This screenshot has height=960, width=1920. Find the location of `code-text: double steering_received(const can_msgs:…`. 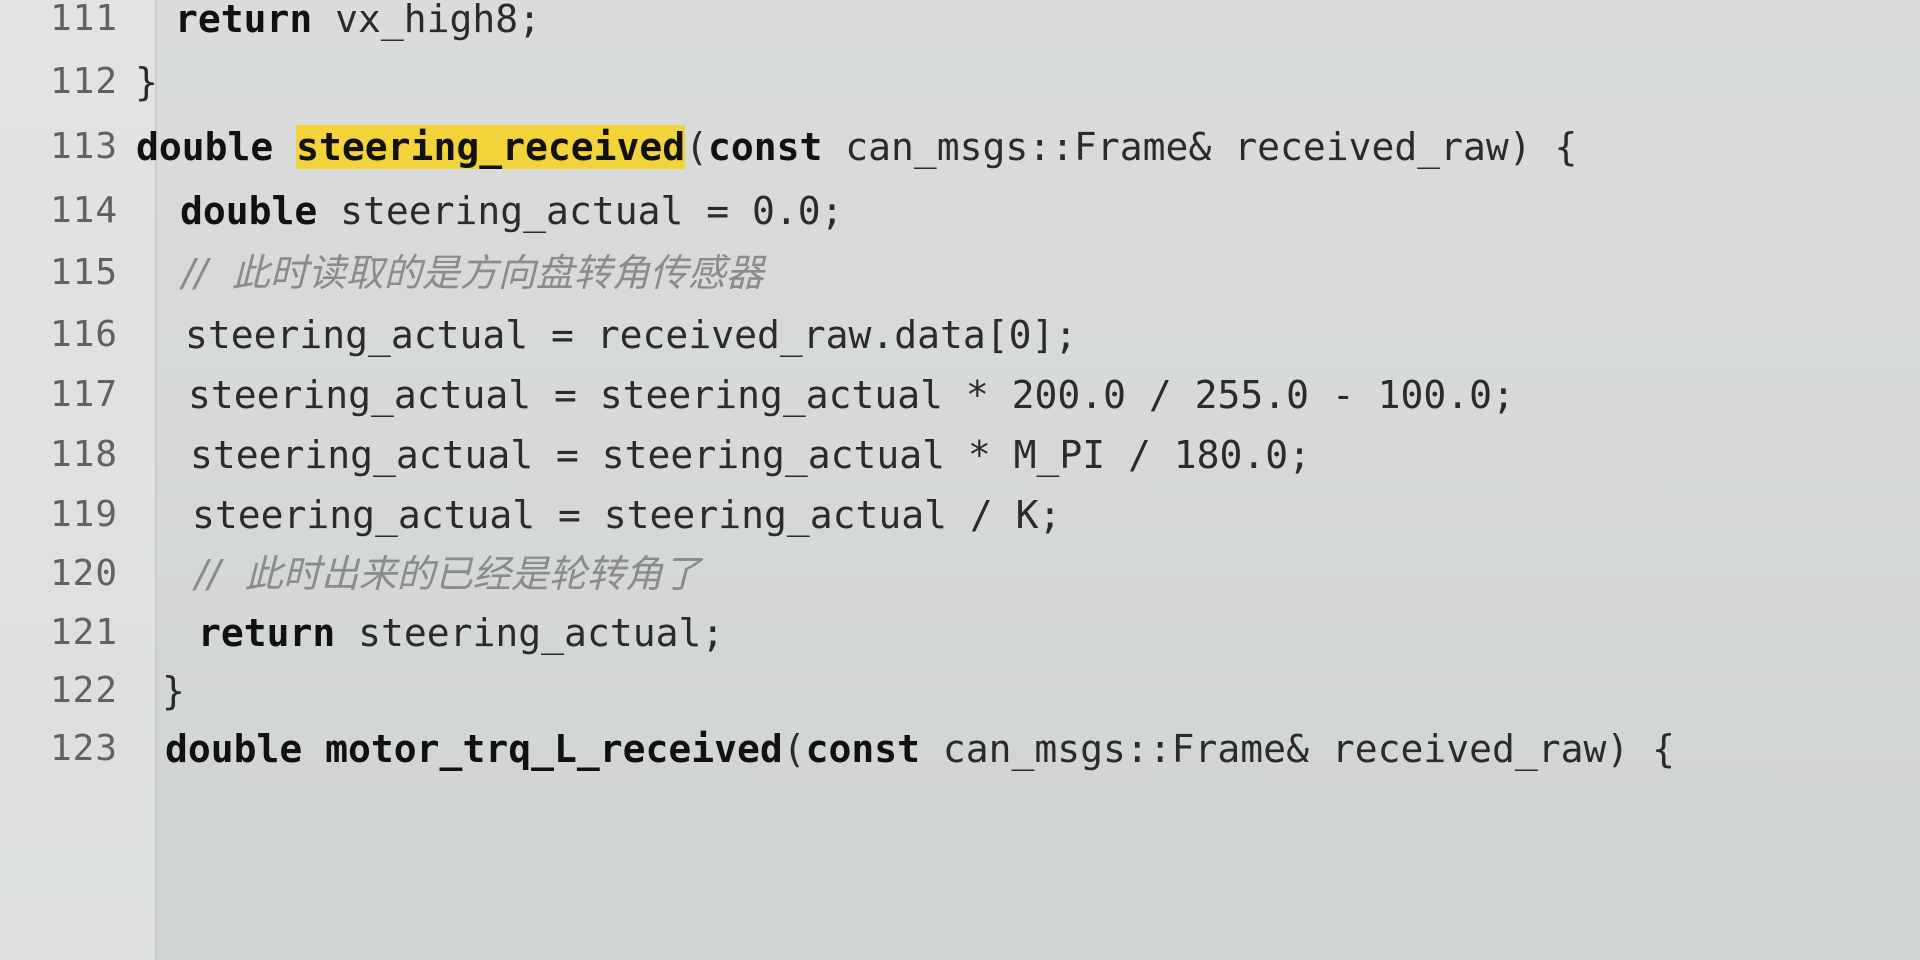

code-text: double steering_received(const can_msgs:… is located at coordinates (856, 147).